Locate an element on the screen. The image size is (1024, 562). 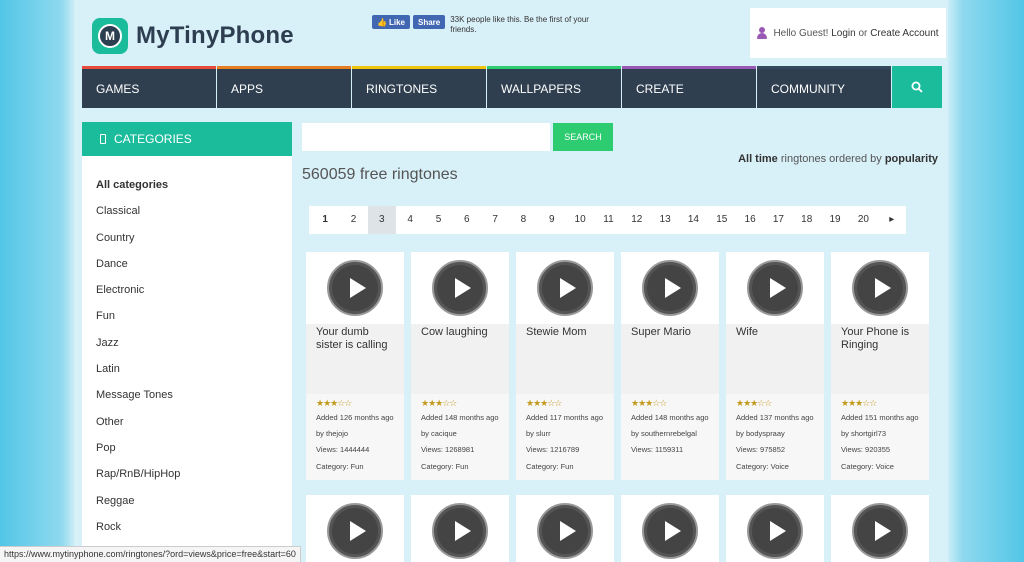
category-pop: Pop is located at coordinates (187, 454).